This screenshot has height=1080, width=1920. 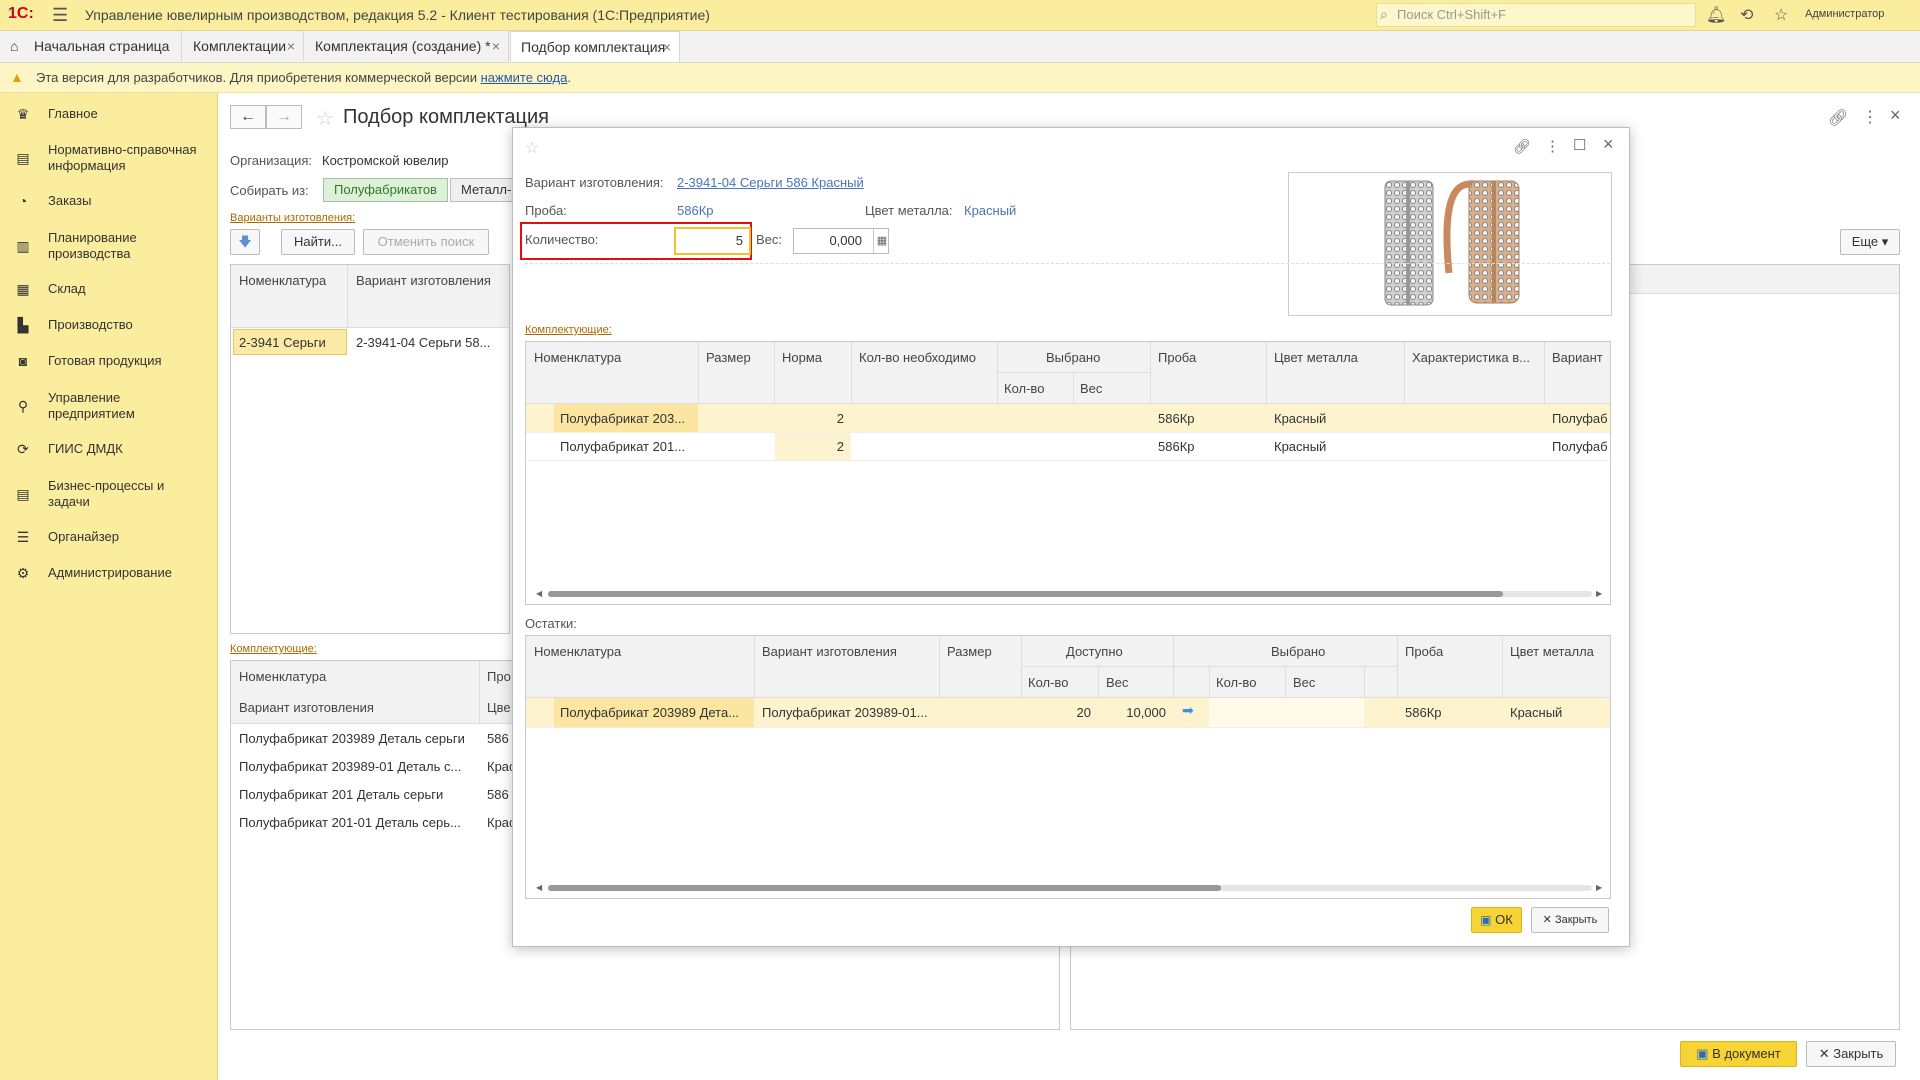 What do you see at coordinates (426, 242) in the screenshot?
I see `cancel-search-button: Отменить поиск` at bounding box center [426, 242].